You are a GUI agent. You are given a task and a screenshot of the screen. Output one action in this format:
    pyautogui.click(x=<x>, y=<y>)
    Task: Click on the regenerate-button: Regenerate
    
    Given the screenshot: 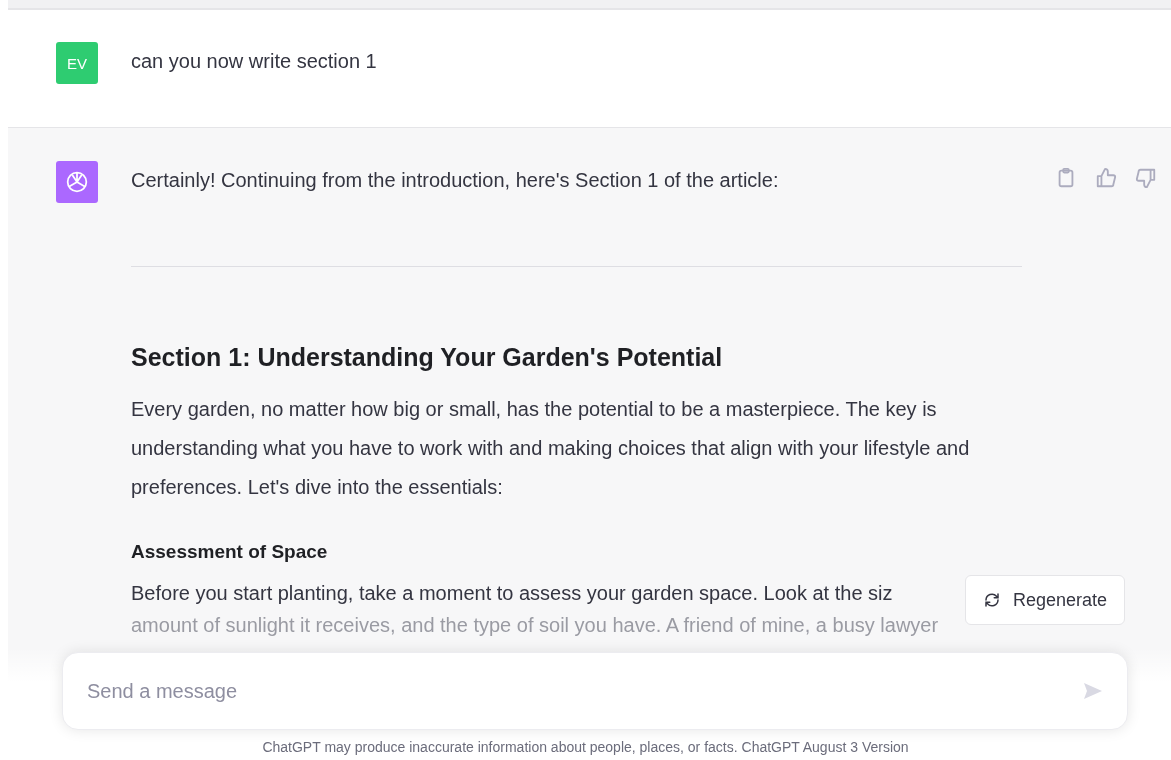 What is the action you would take?
    pyautogui.click(x=1045, y=600)
    